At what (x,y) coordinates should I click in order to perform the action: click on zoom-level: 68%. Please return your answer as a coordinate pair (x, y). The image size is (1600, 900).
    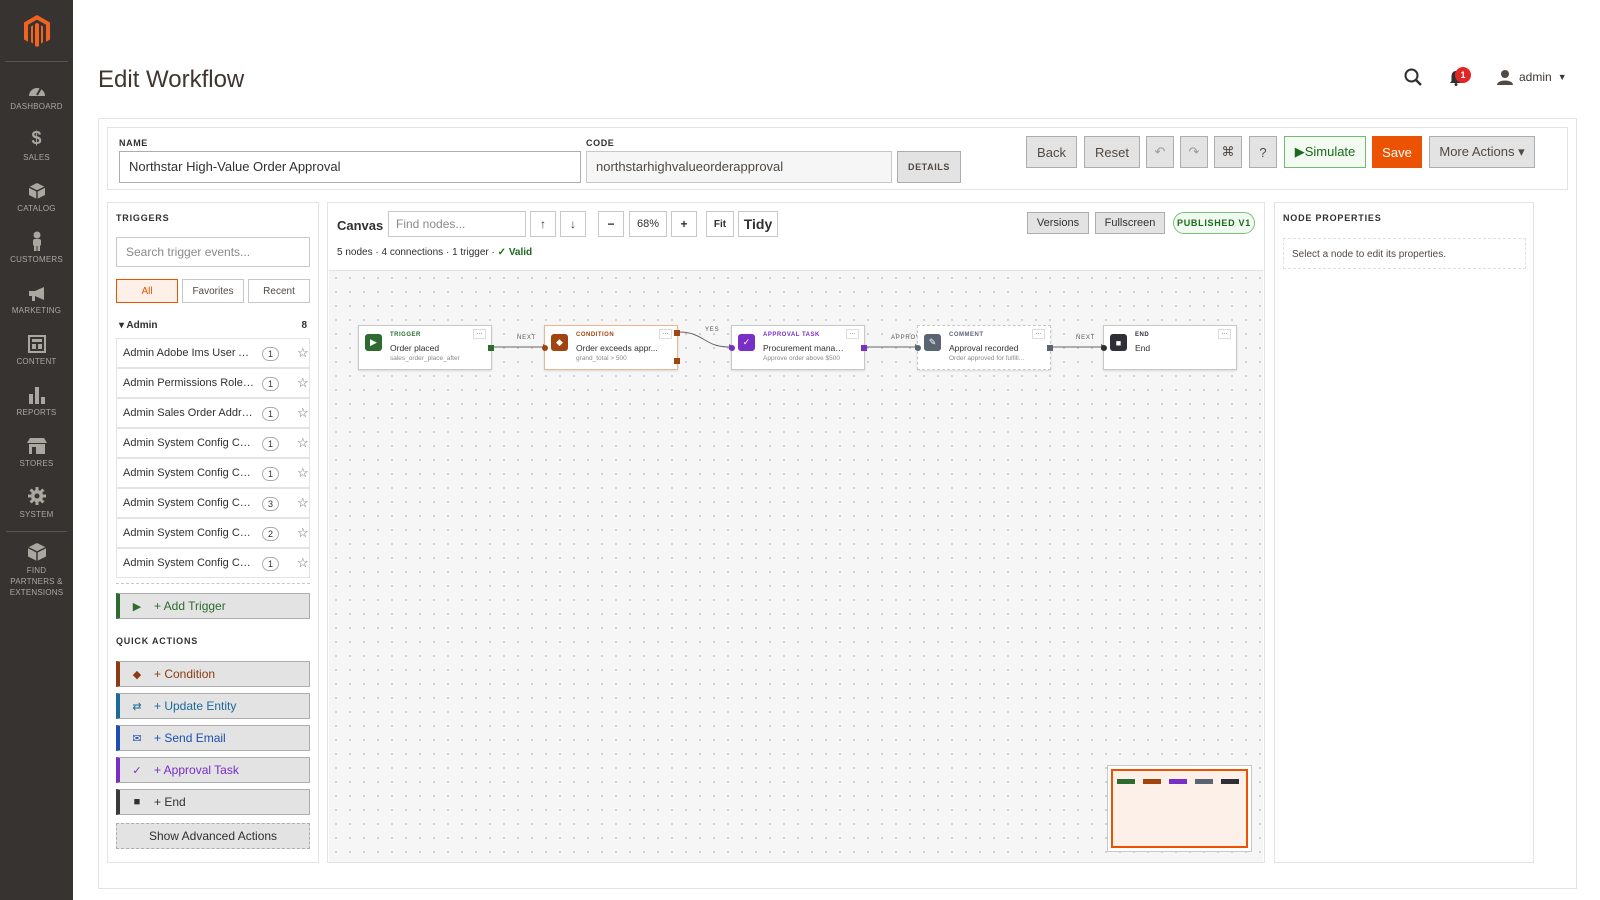
    Looking at the image, I should click on (648, 224).